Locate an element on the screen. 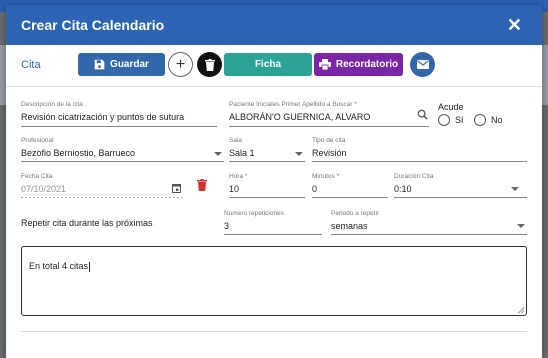 This screenshot has height=358, width=548. professional-underline is located at coordinates (122, 161).